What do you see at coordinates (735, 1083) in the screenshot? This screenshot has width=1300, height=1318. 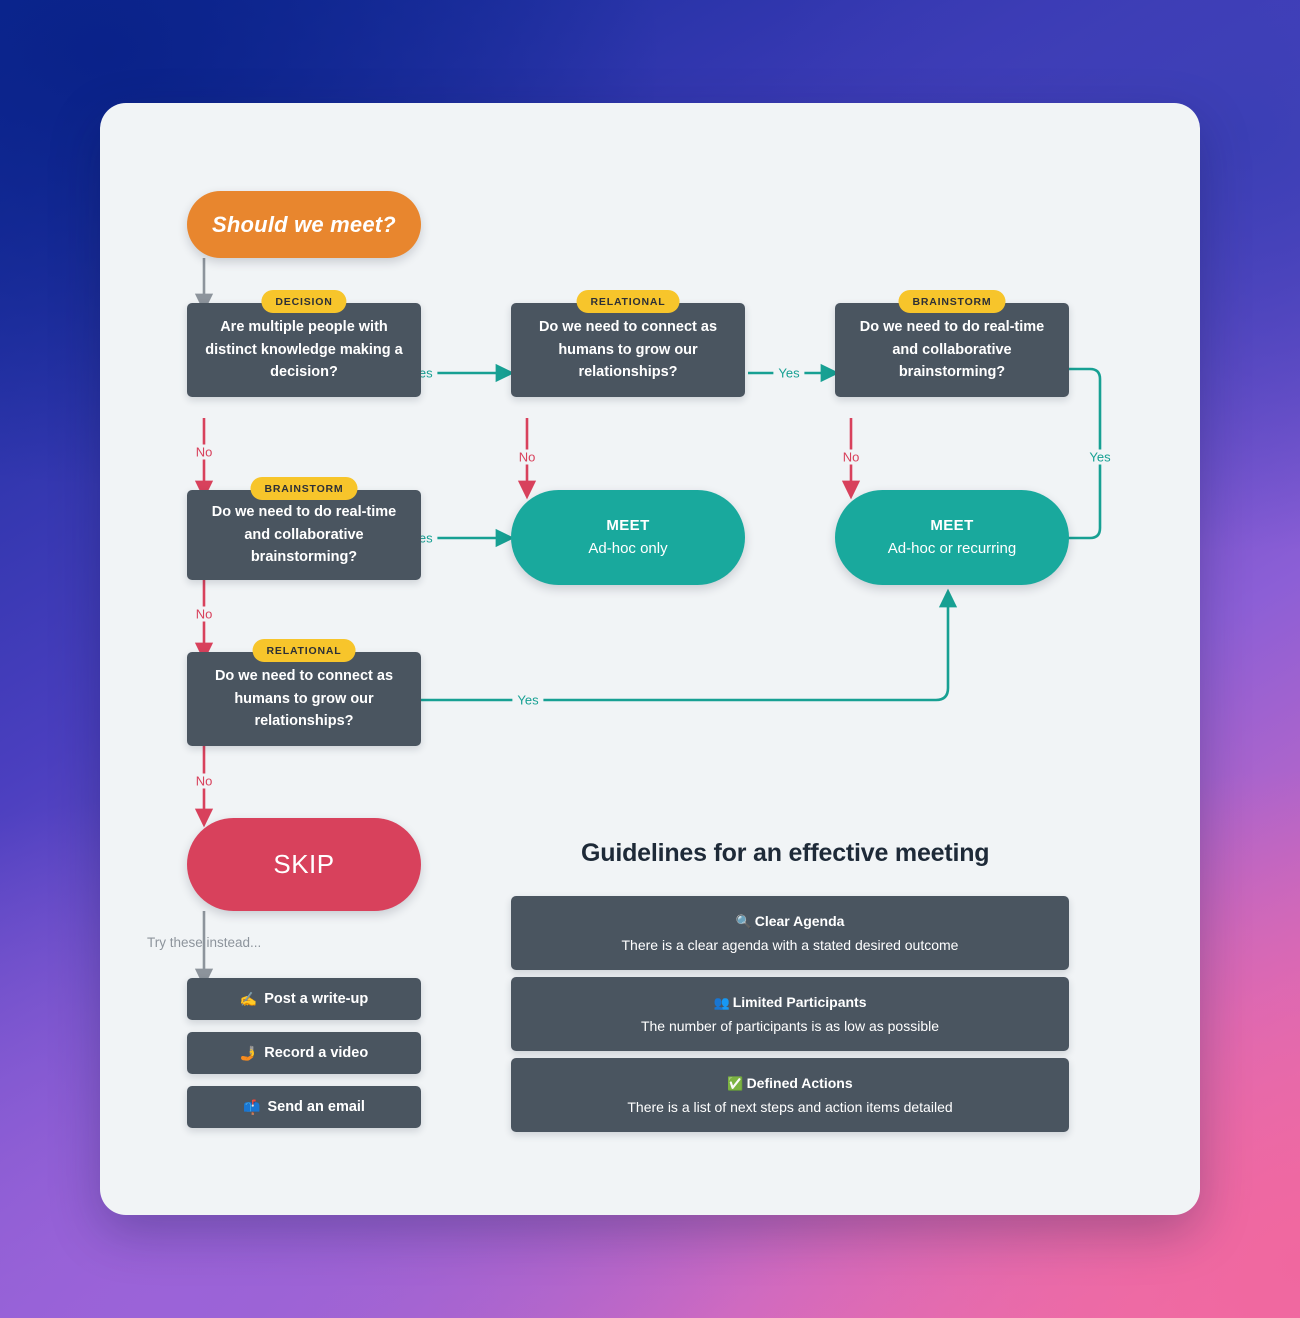 I see `check-mark-icon: ✅` at bounding box center [735, 1083].